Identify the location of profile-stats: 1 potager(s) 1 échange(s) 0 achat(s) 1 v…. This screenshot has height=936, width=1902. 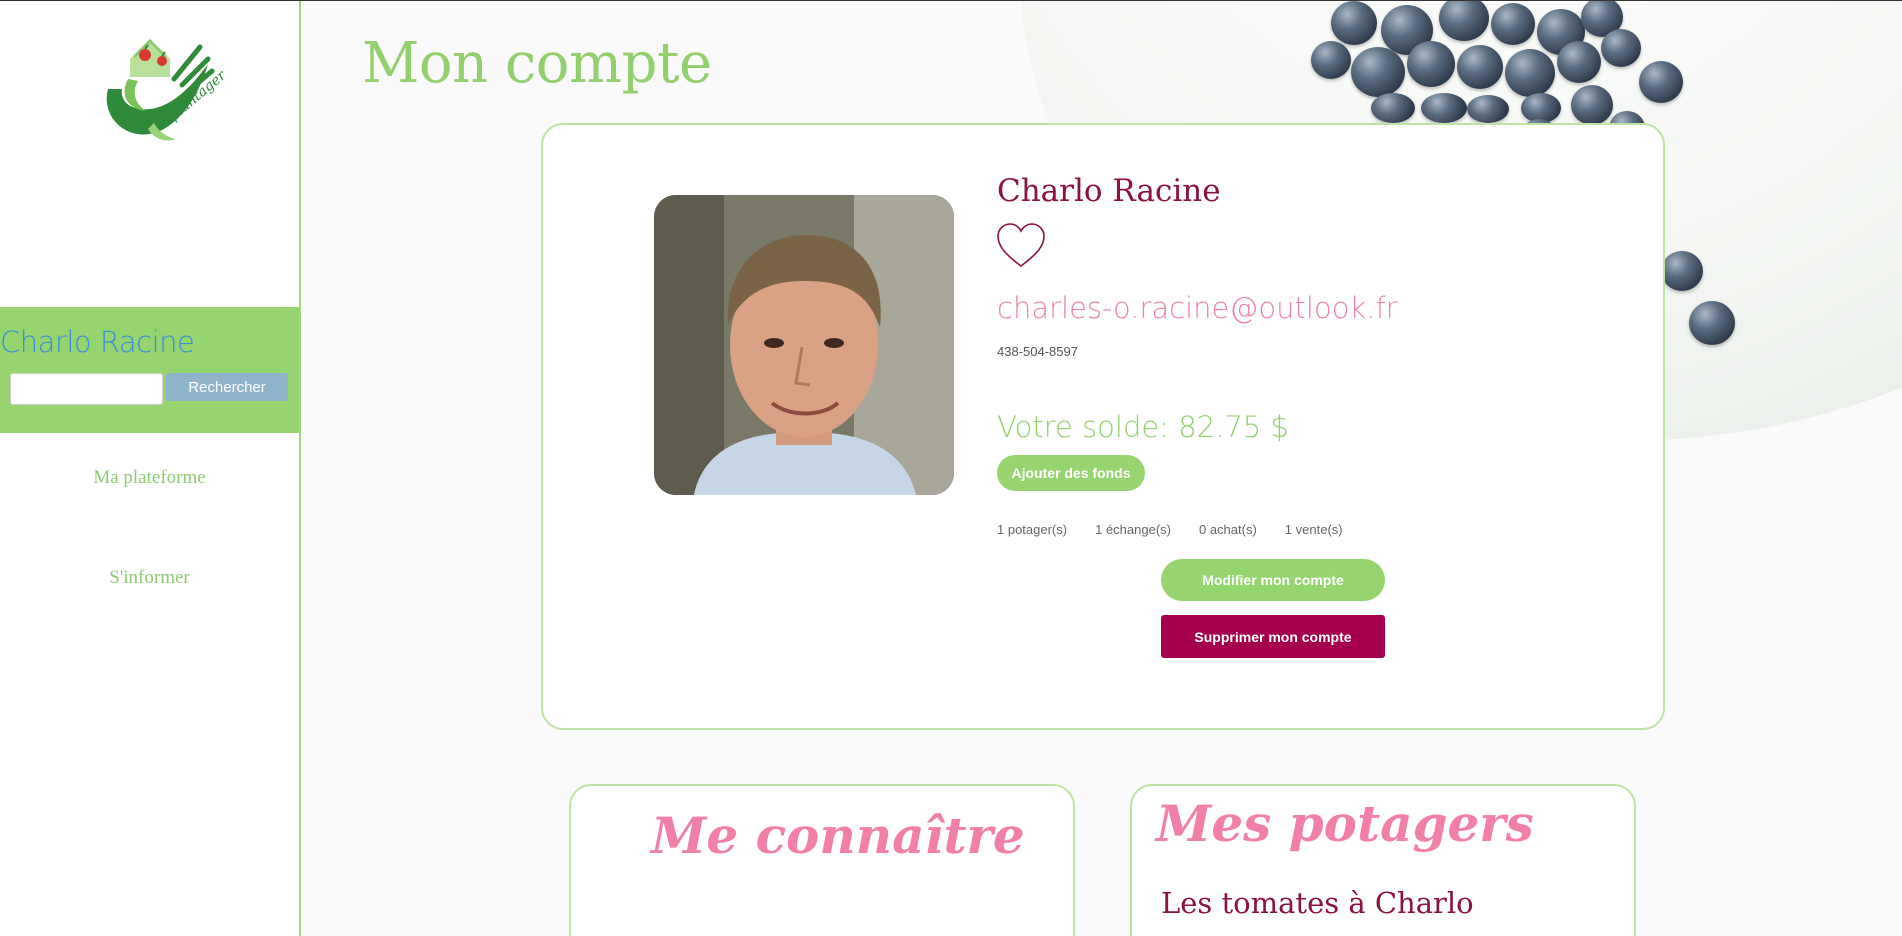
(1170, 529).